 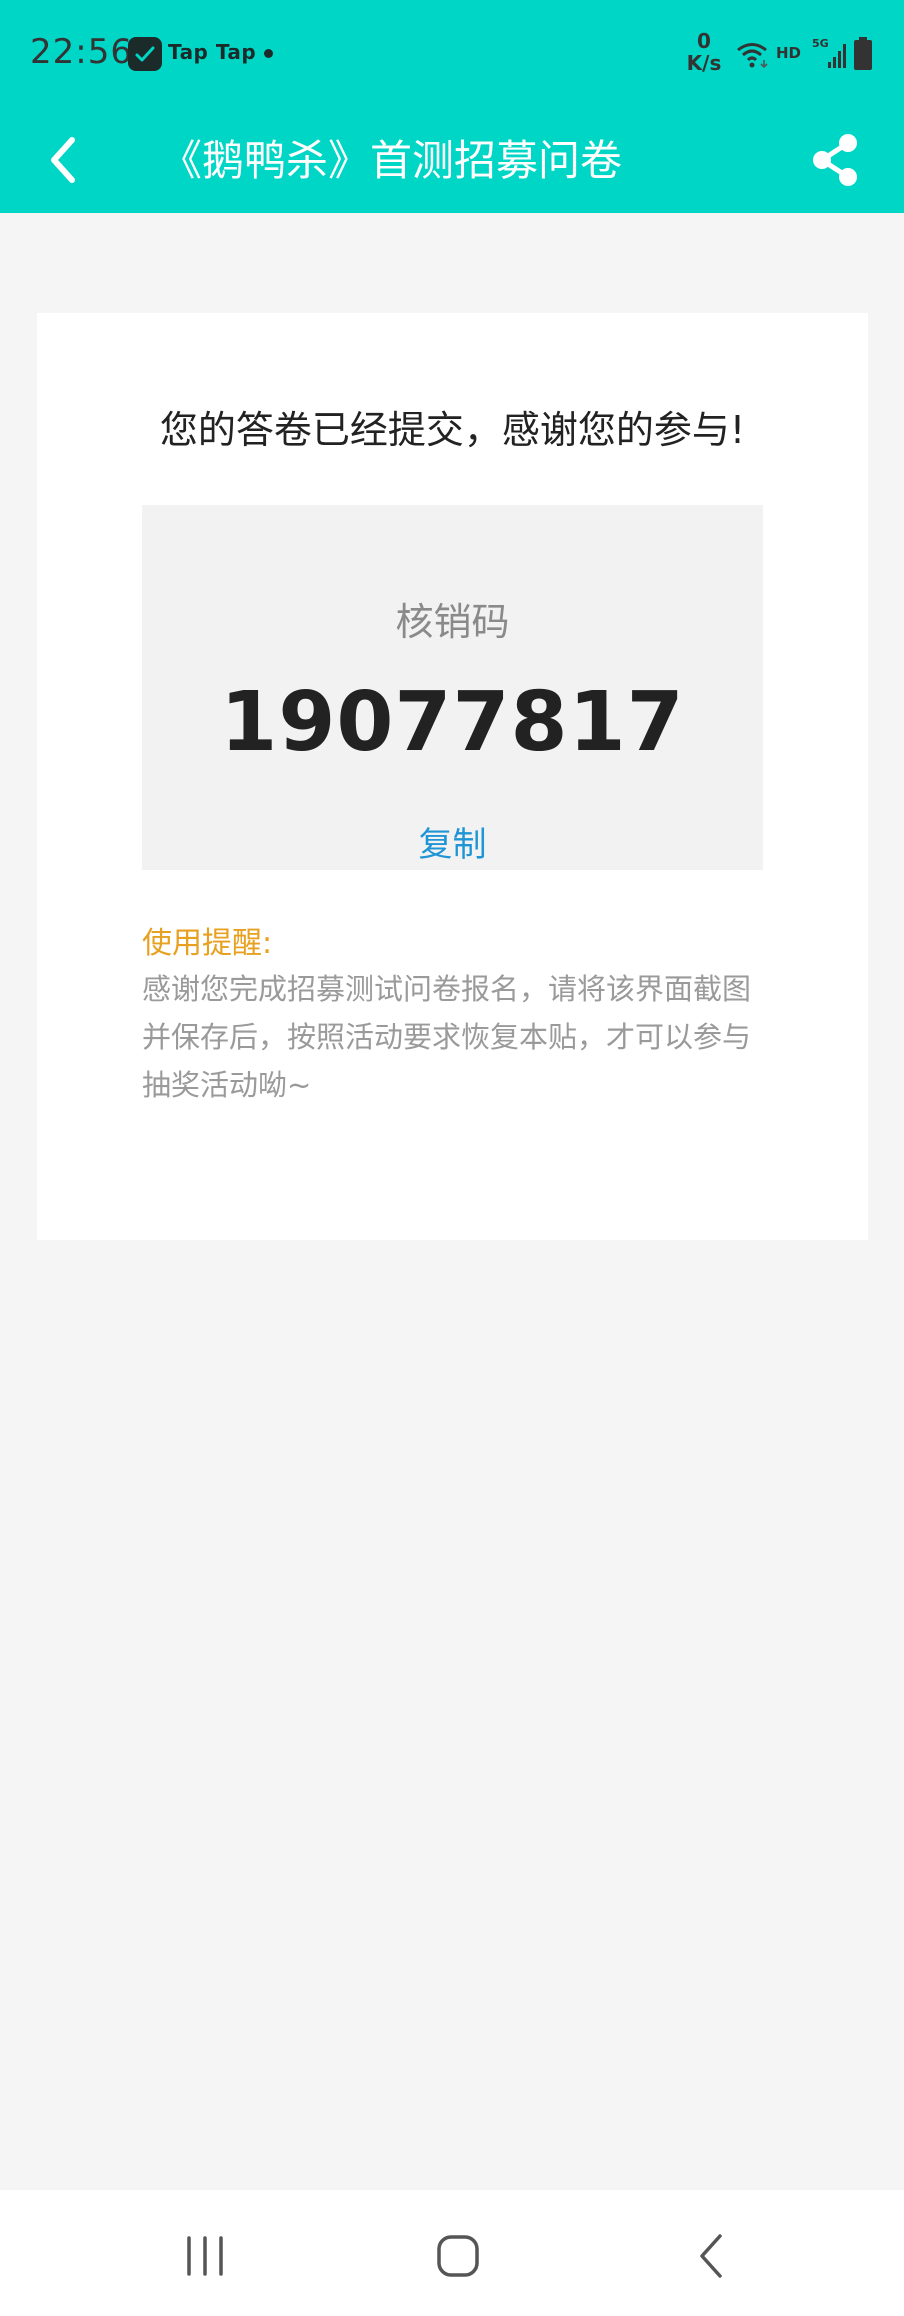 What do you see at coordinates (81, 52) in the screenshot?
I see `status-time: 22:56` at bounding box center [81, 52].